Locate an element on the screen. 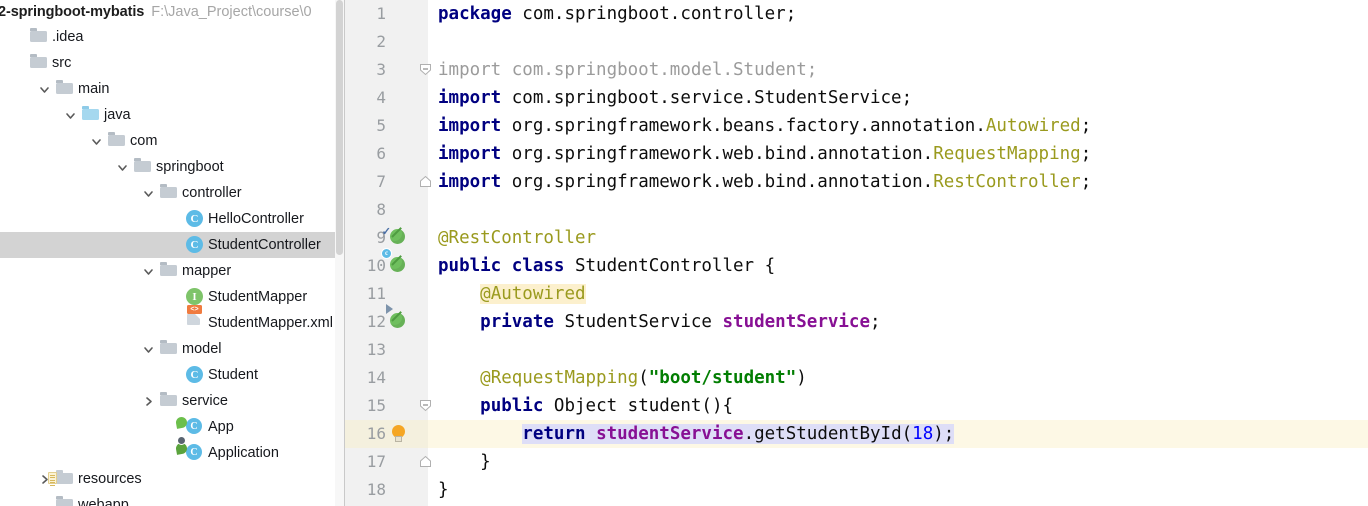  code-line-text: @RestController is located at coordinates (517, 238).